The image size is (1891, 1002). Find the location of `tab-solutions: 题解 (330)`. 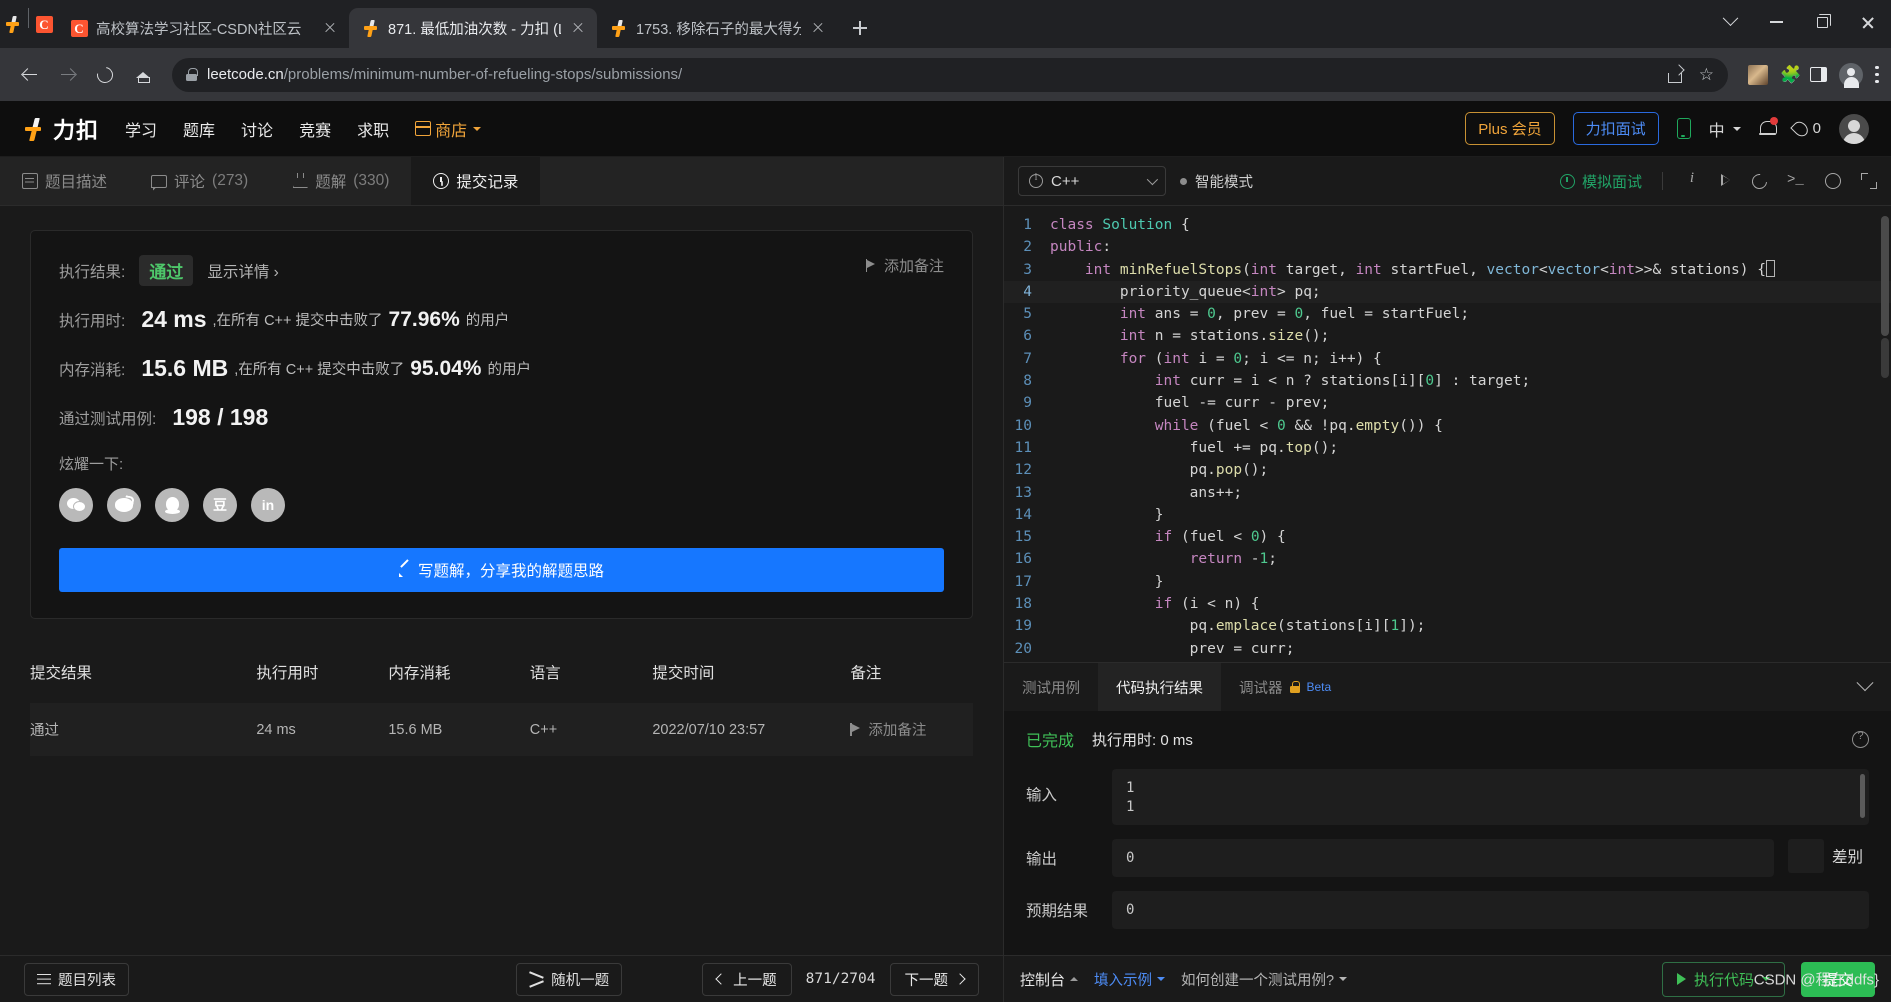

tab-solutions: 题解 (330) is located at coordinates (340, 181).